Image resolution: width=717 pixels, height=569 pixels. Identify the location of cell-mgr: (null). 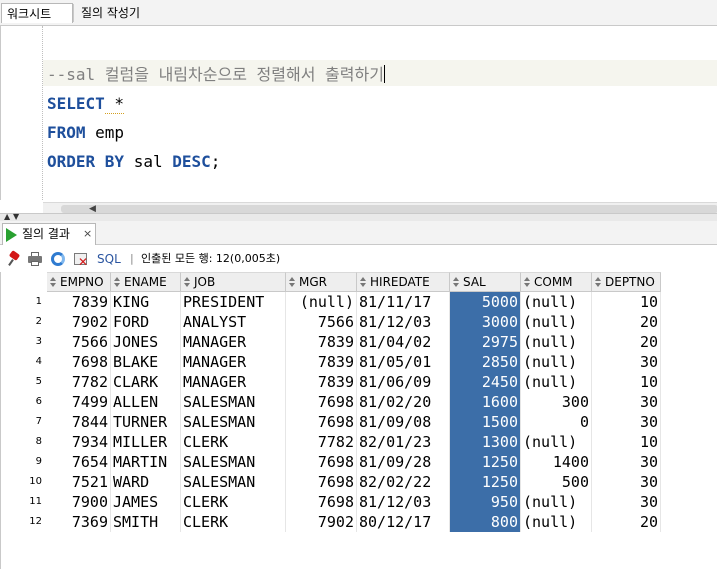
(321, 302).